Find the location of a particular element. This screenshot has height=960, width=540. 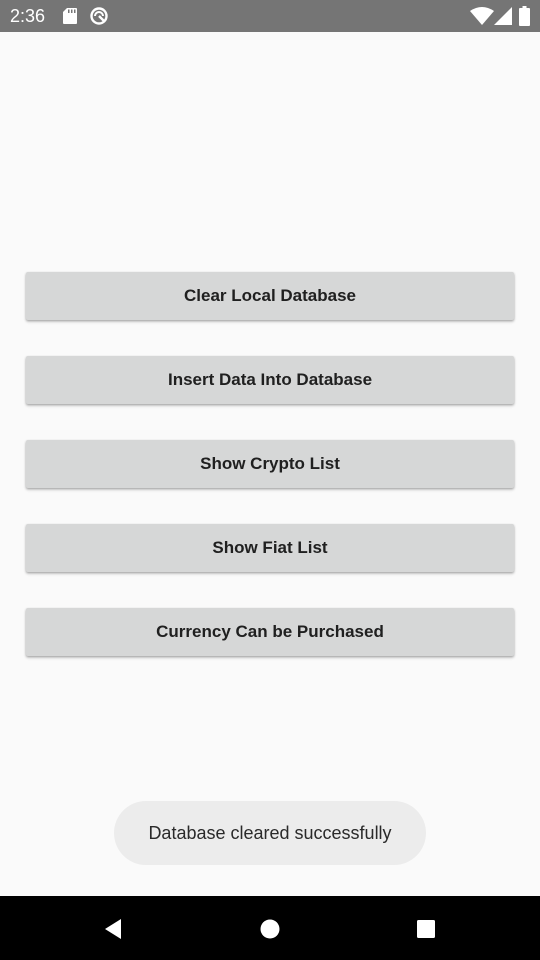

show-crypto-list-button: Show Crypto List is located at coordinates (270, 464).